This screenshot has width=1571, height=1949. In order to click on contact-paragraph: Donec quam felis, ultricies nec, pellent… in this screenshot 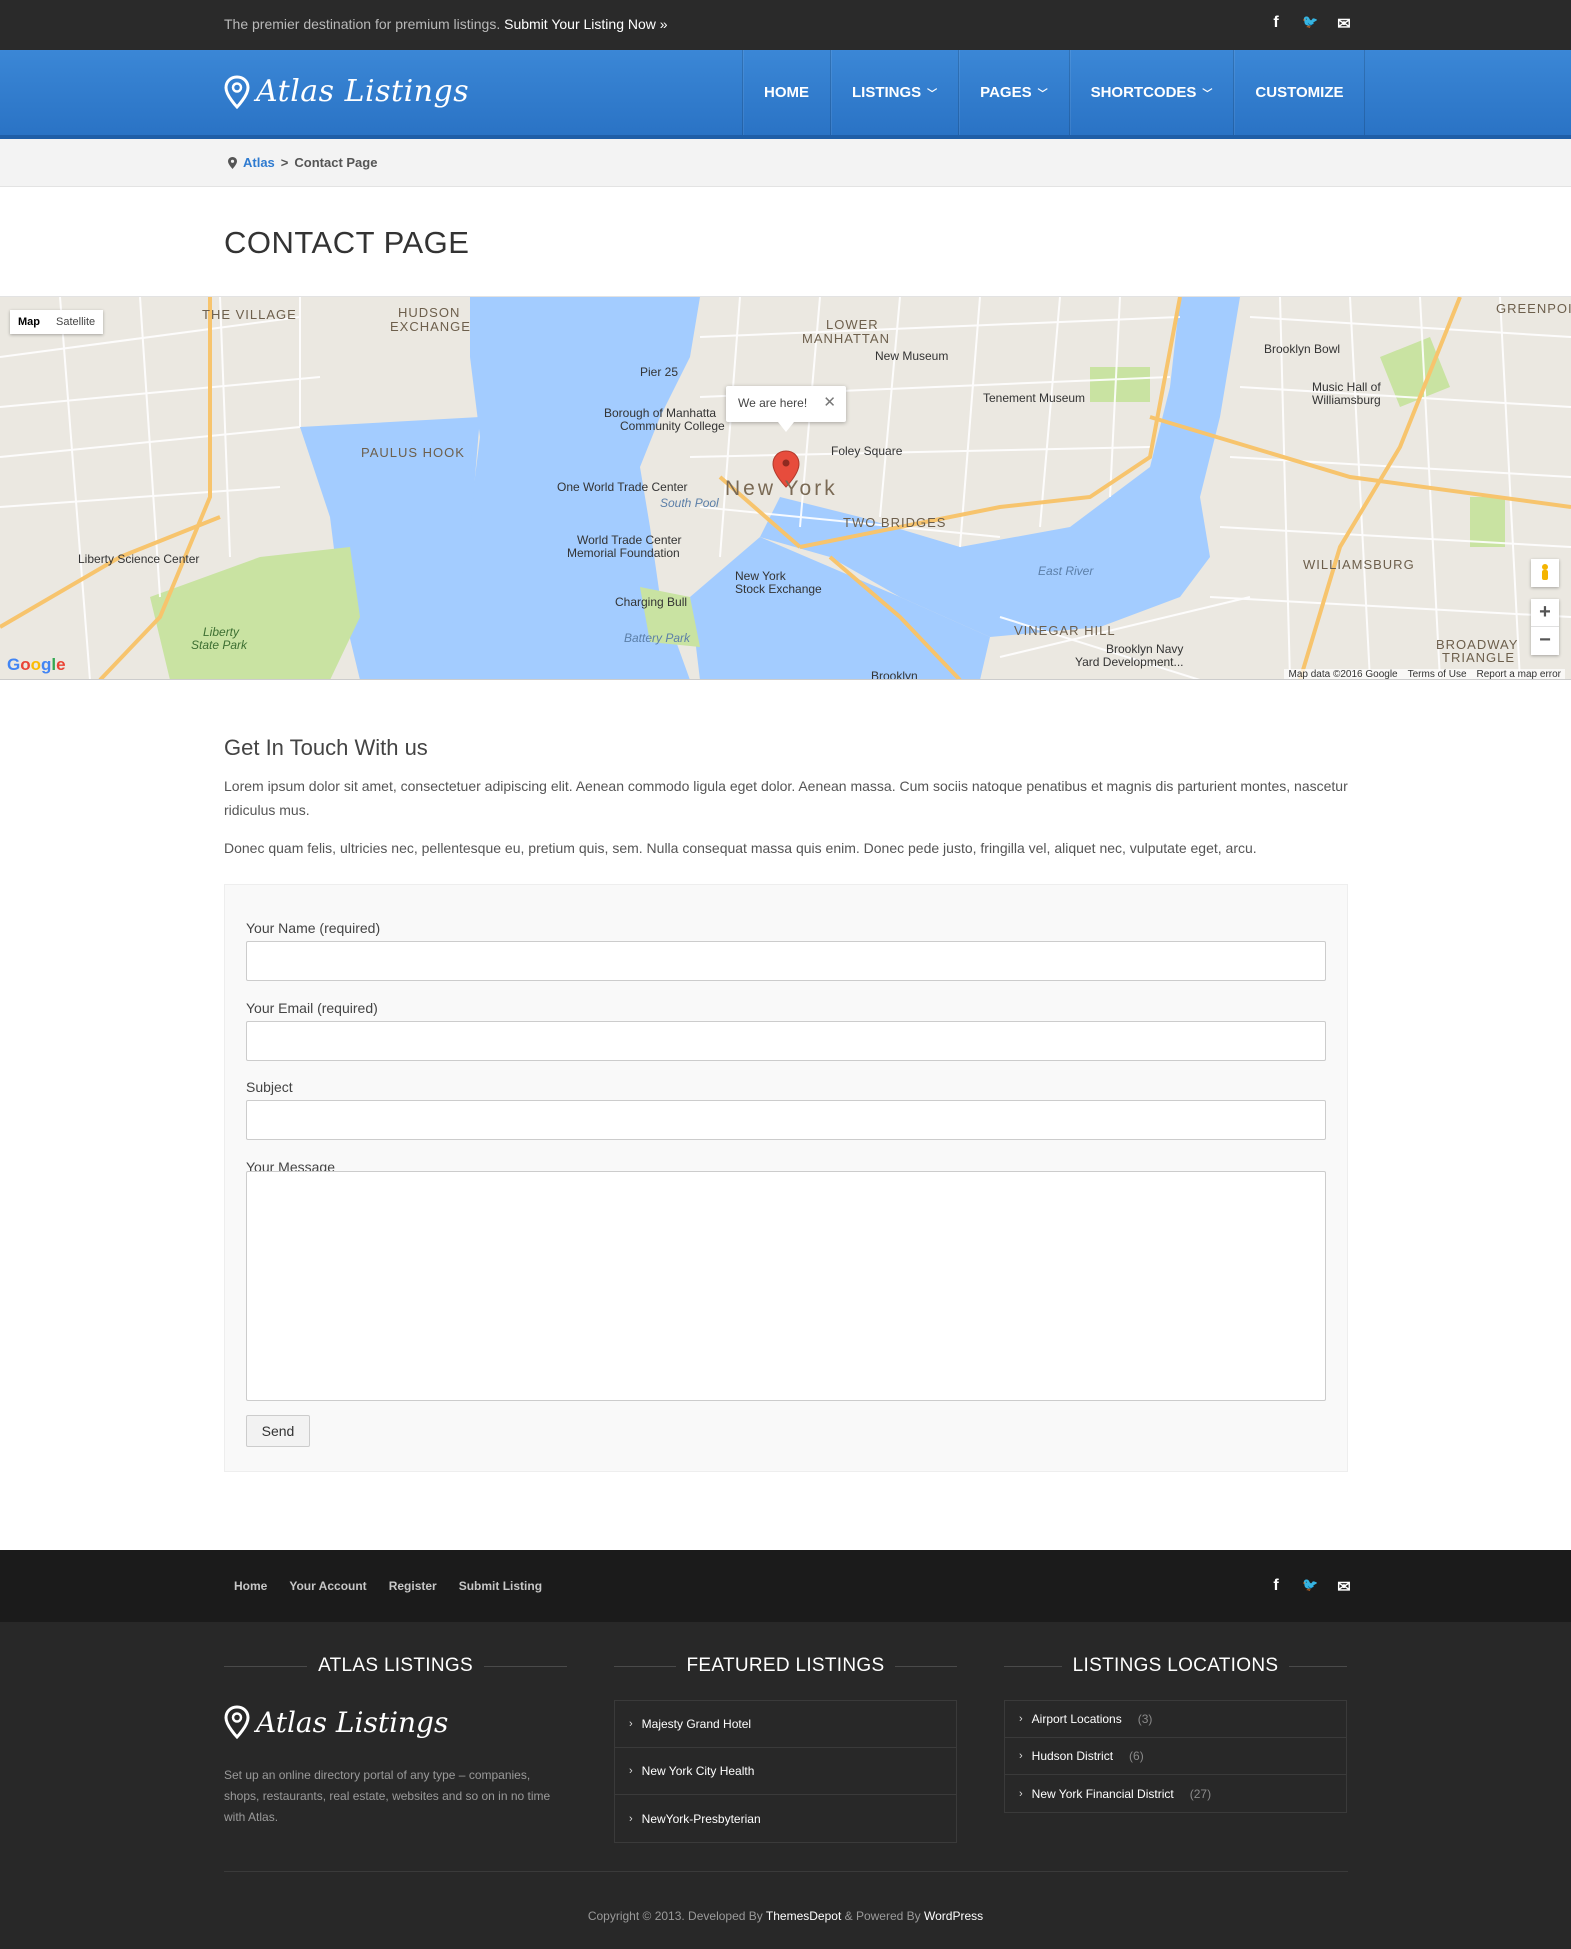, I will do `click(740, 848)`.